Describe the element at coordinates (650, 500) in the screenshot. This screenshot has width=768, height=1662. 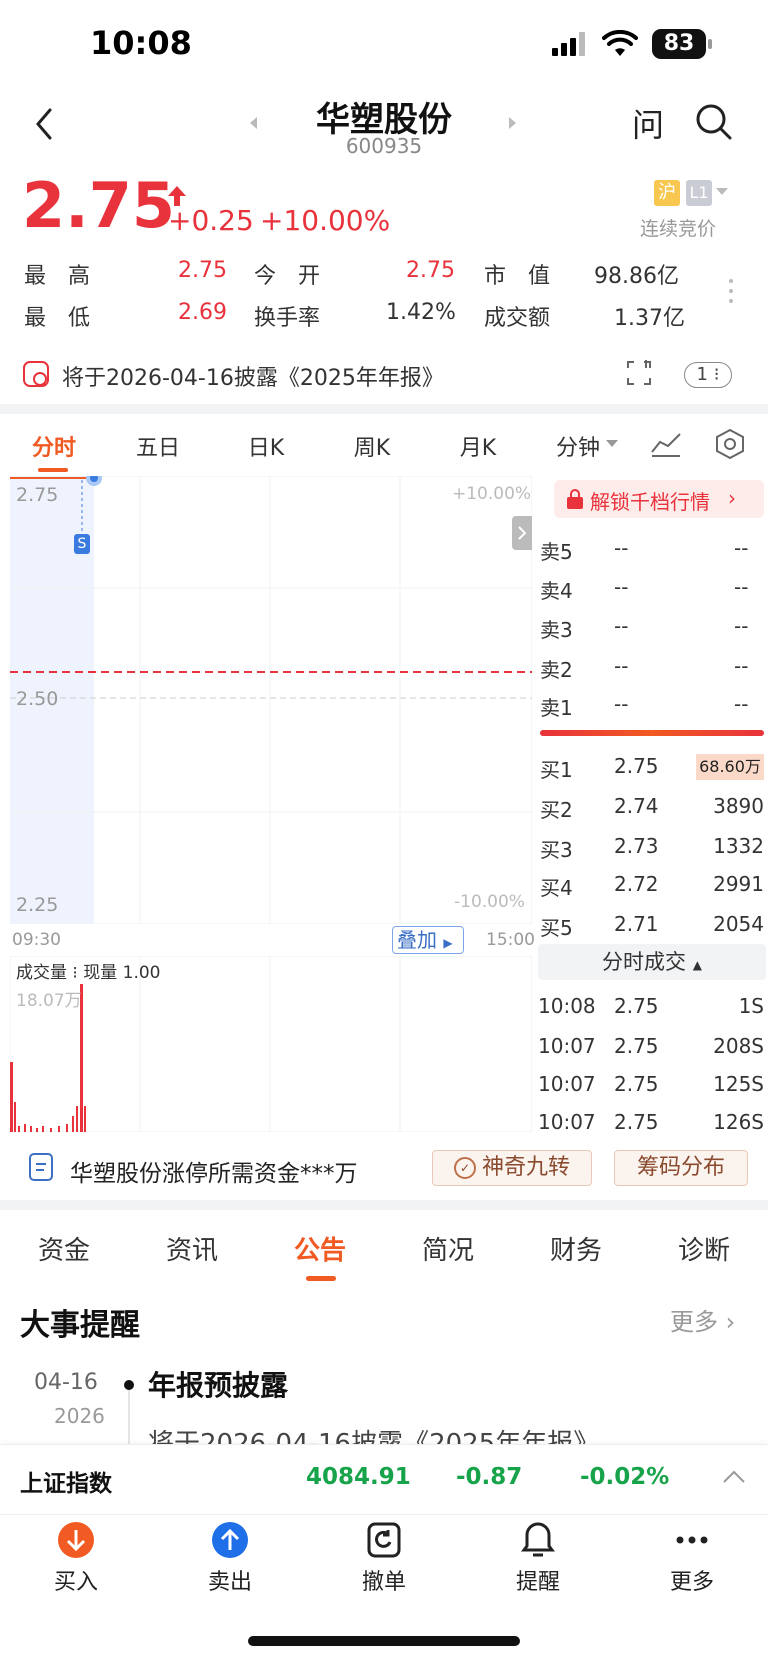
I see `unlock-depth-label: 解锁千档行情` at that location.